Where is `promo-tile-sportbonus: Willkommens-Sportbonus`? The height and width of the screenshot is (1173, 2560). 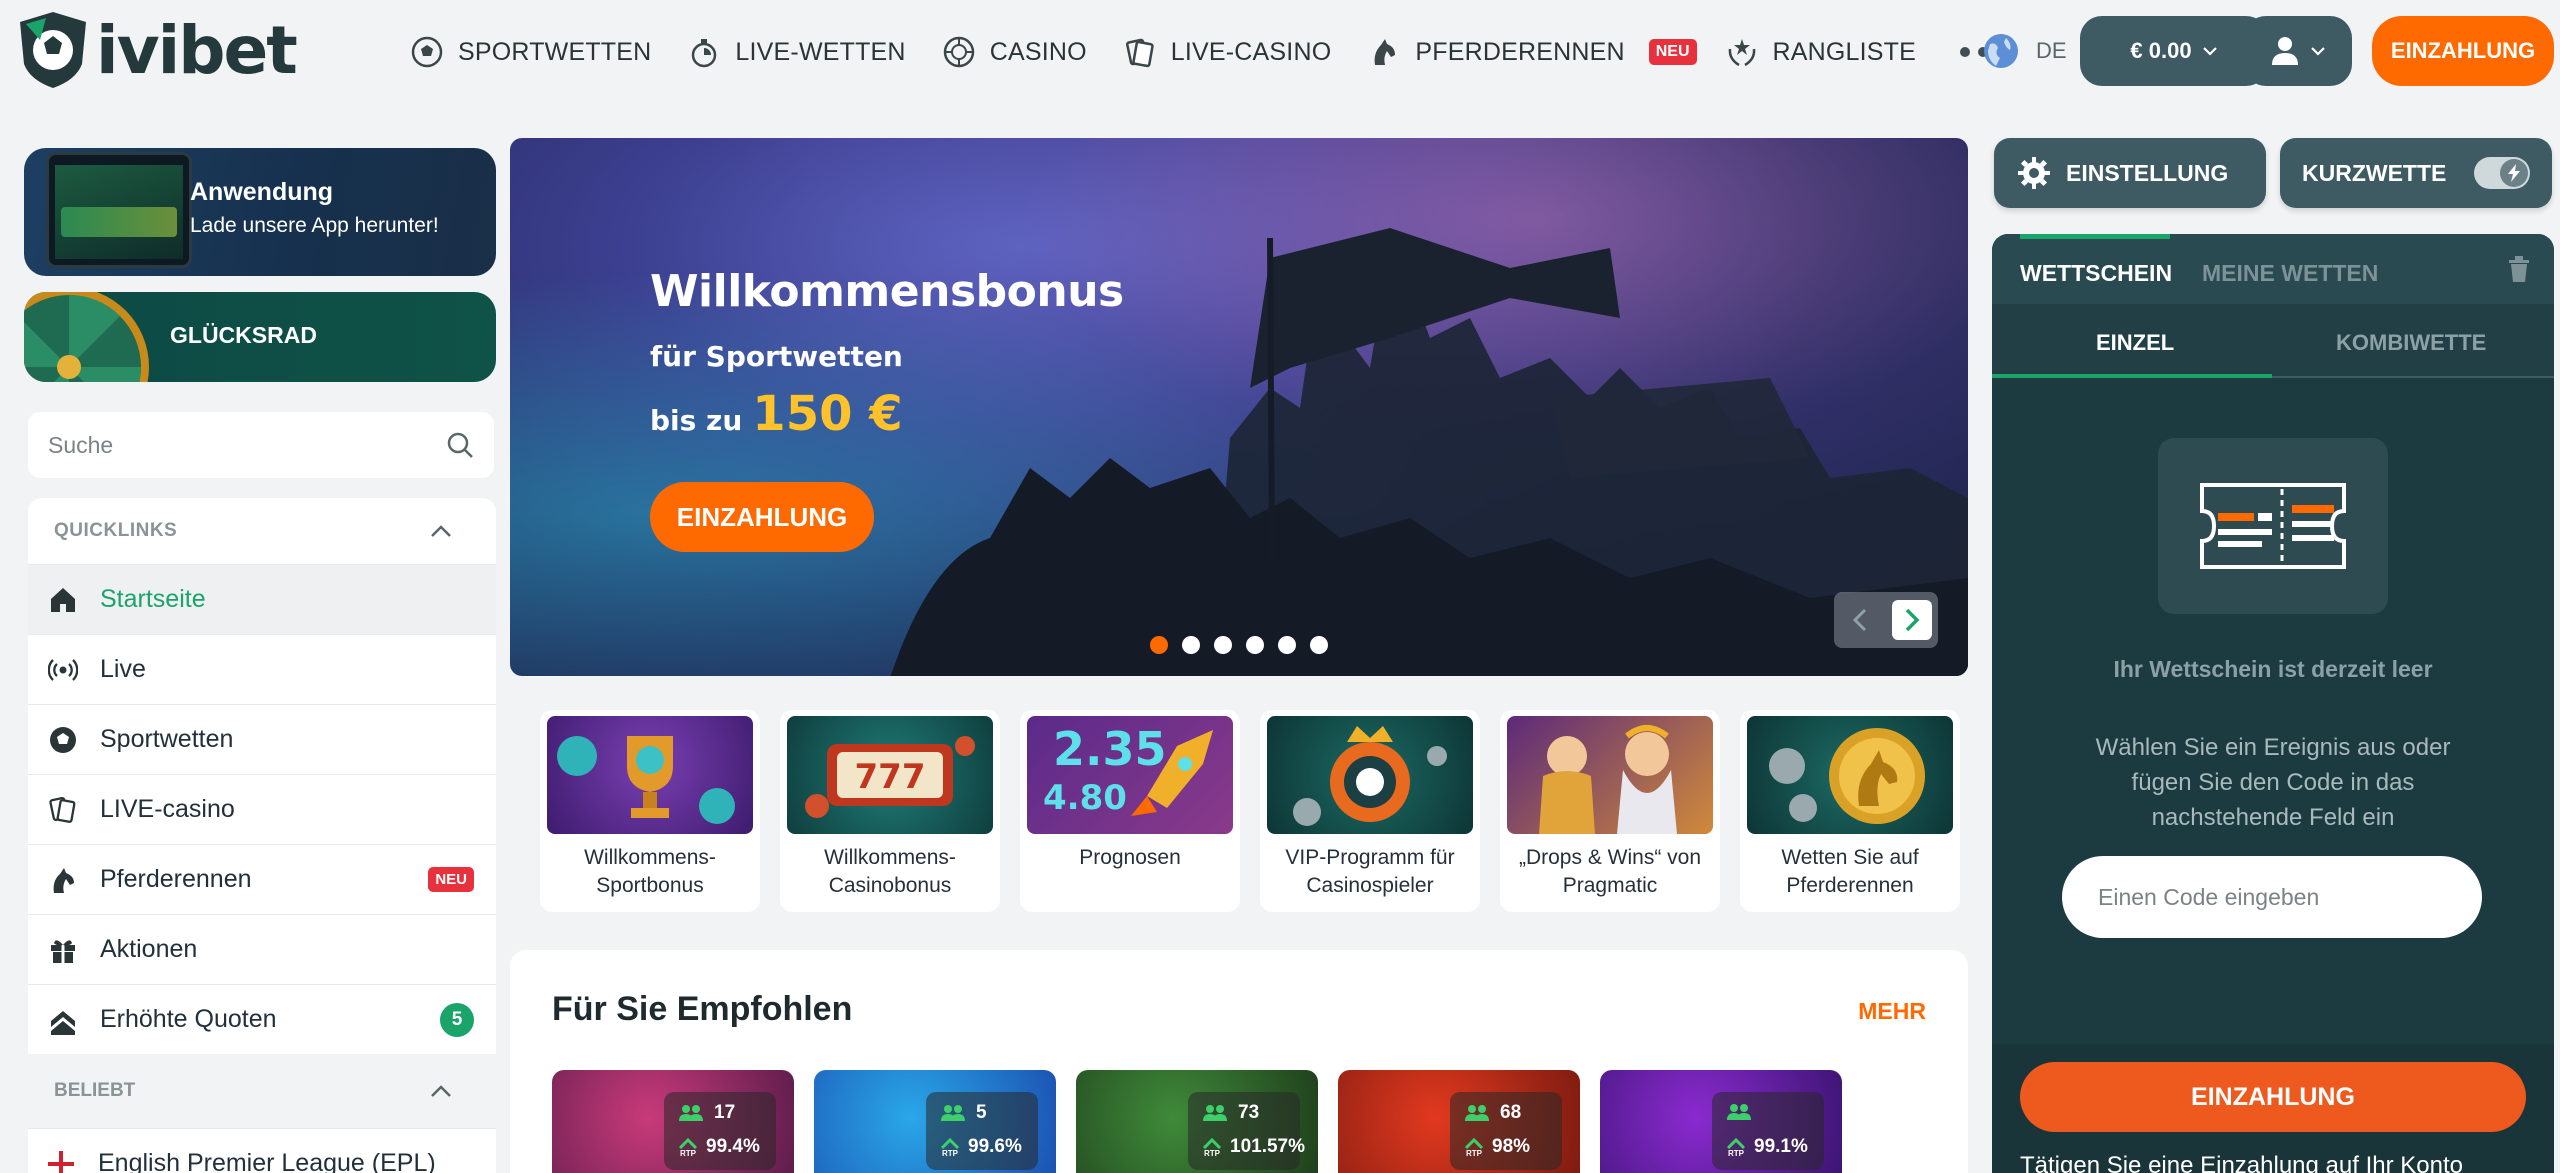
promo-tile-sportbonus: Willkommens-Sportbonus is located at coordinates (650, 811).